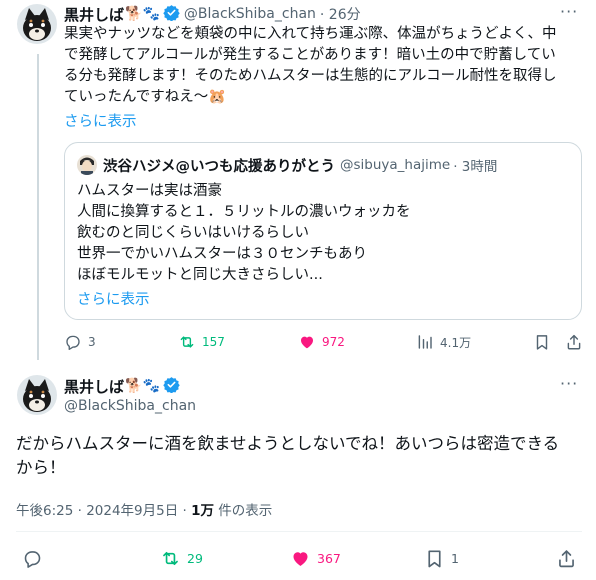 The image size is (596, 580). I want to click on views-chart-icon, so click(425, 342).